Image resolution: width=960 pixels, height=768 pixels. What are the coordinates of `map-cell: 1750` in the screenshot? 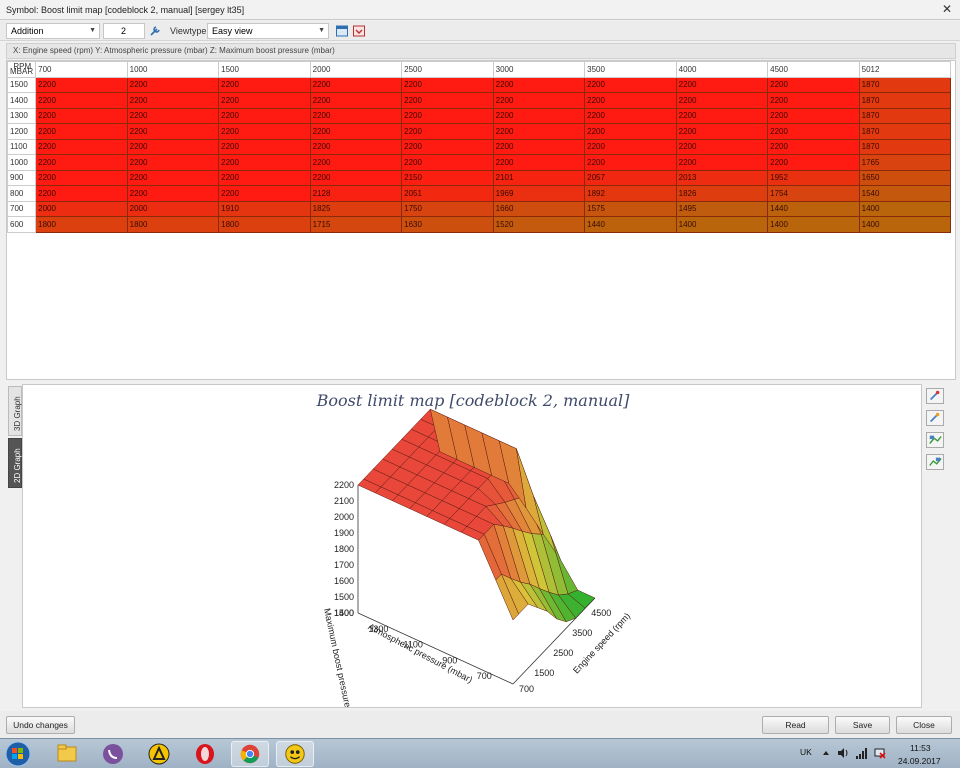 It's located at (447, 208).